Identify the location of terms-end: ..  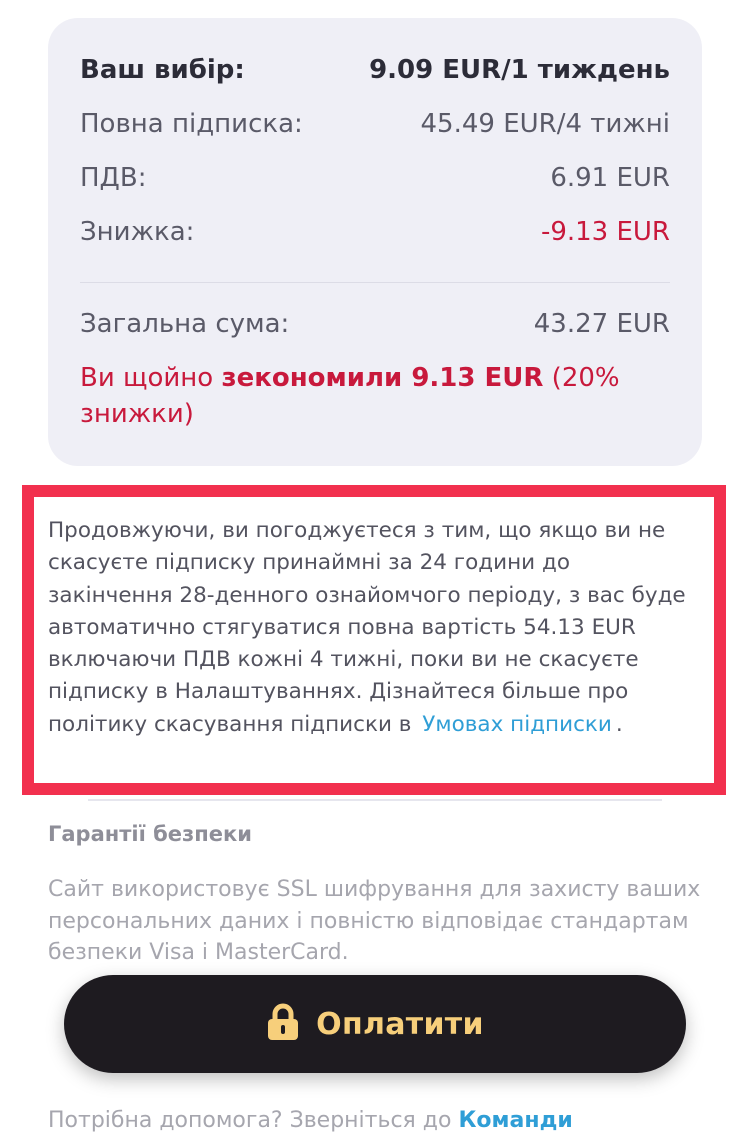
(619, 724).